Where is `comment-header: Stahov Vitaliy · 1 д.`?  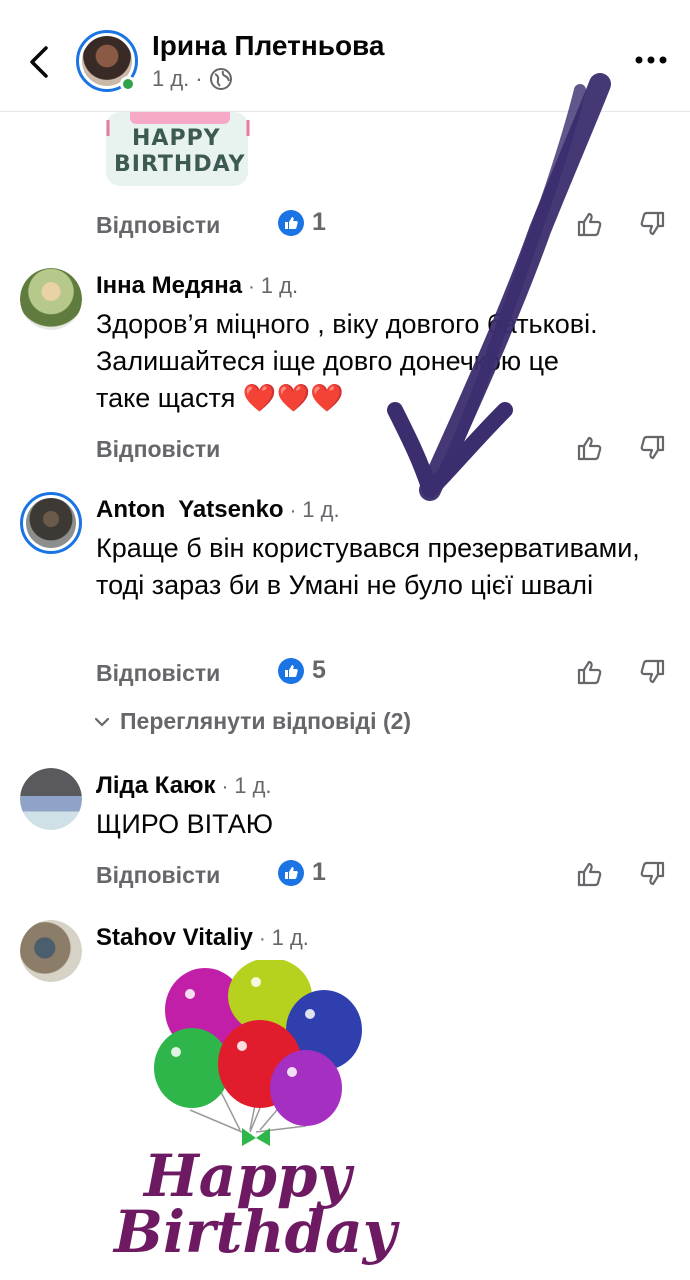 comment-header: Stahov Vitaliy · 1 д. is located at coordinates (202, 938).